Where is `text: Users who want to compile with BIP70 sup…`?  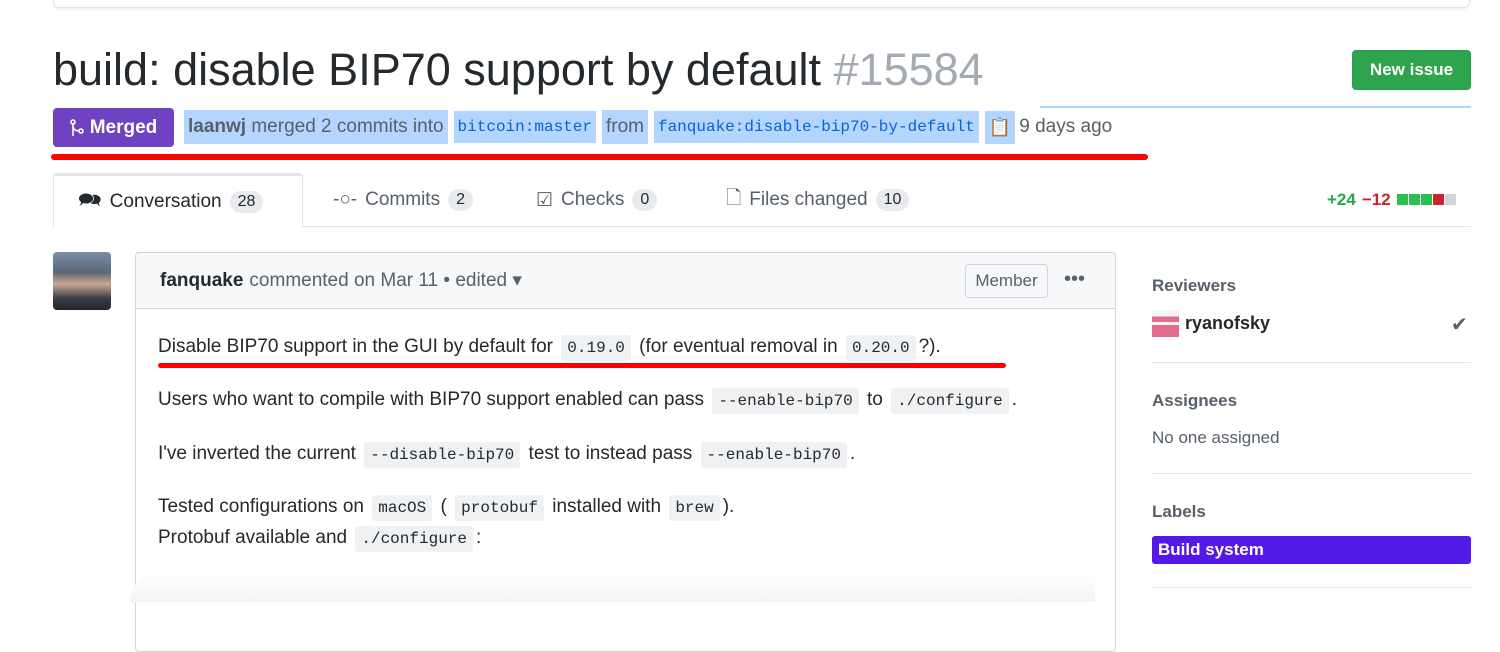
text: Users who want to compile with BIP70 sup… is located at coordinates (431, 399).